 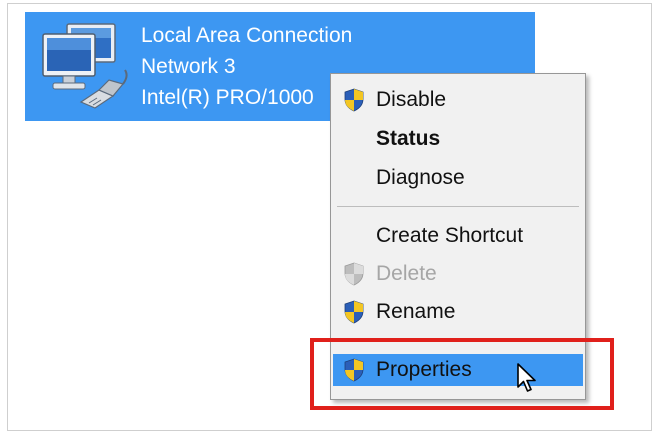 I want to click on menu-item-delete: Delete, so click(x=458, y=274).